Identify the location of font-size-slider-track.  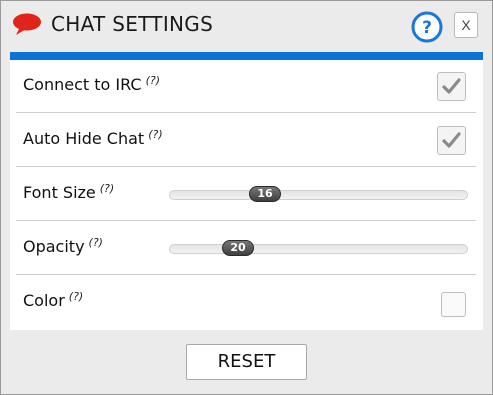
(318, 195).